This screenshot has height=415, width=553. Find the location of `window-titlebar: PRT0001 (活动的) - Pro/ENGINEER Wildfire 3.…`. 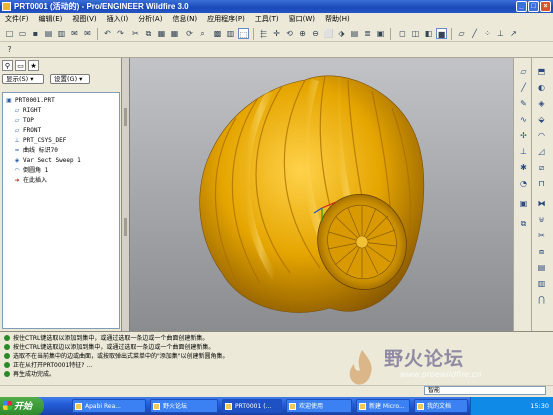

window-titlebar: PRT0001 (活动的) - Pro/ENGINEER Wildfire 3.… is located at coordinates (276, 6).